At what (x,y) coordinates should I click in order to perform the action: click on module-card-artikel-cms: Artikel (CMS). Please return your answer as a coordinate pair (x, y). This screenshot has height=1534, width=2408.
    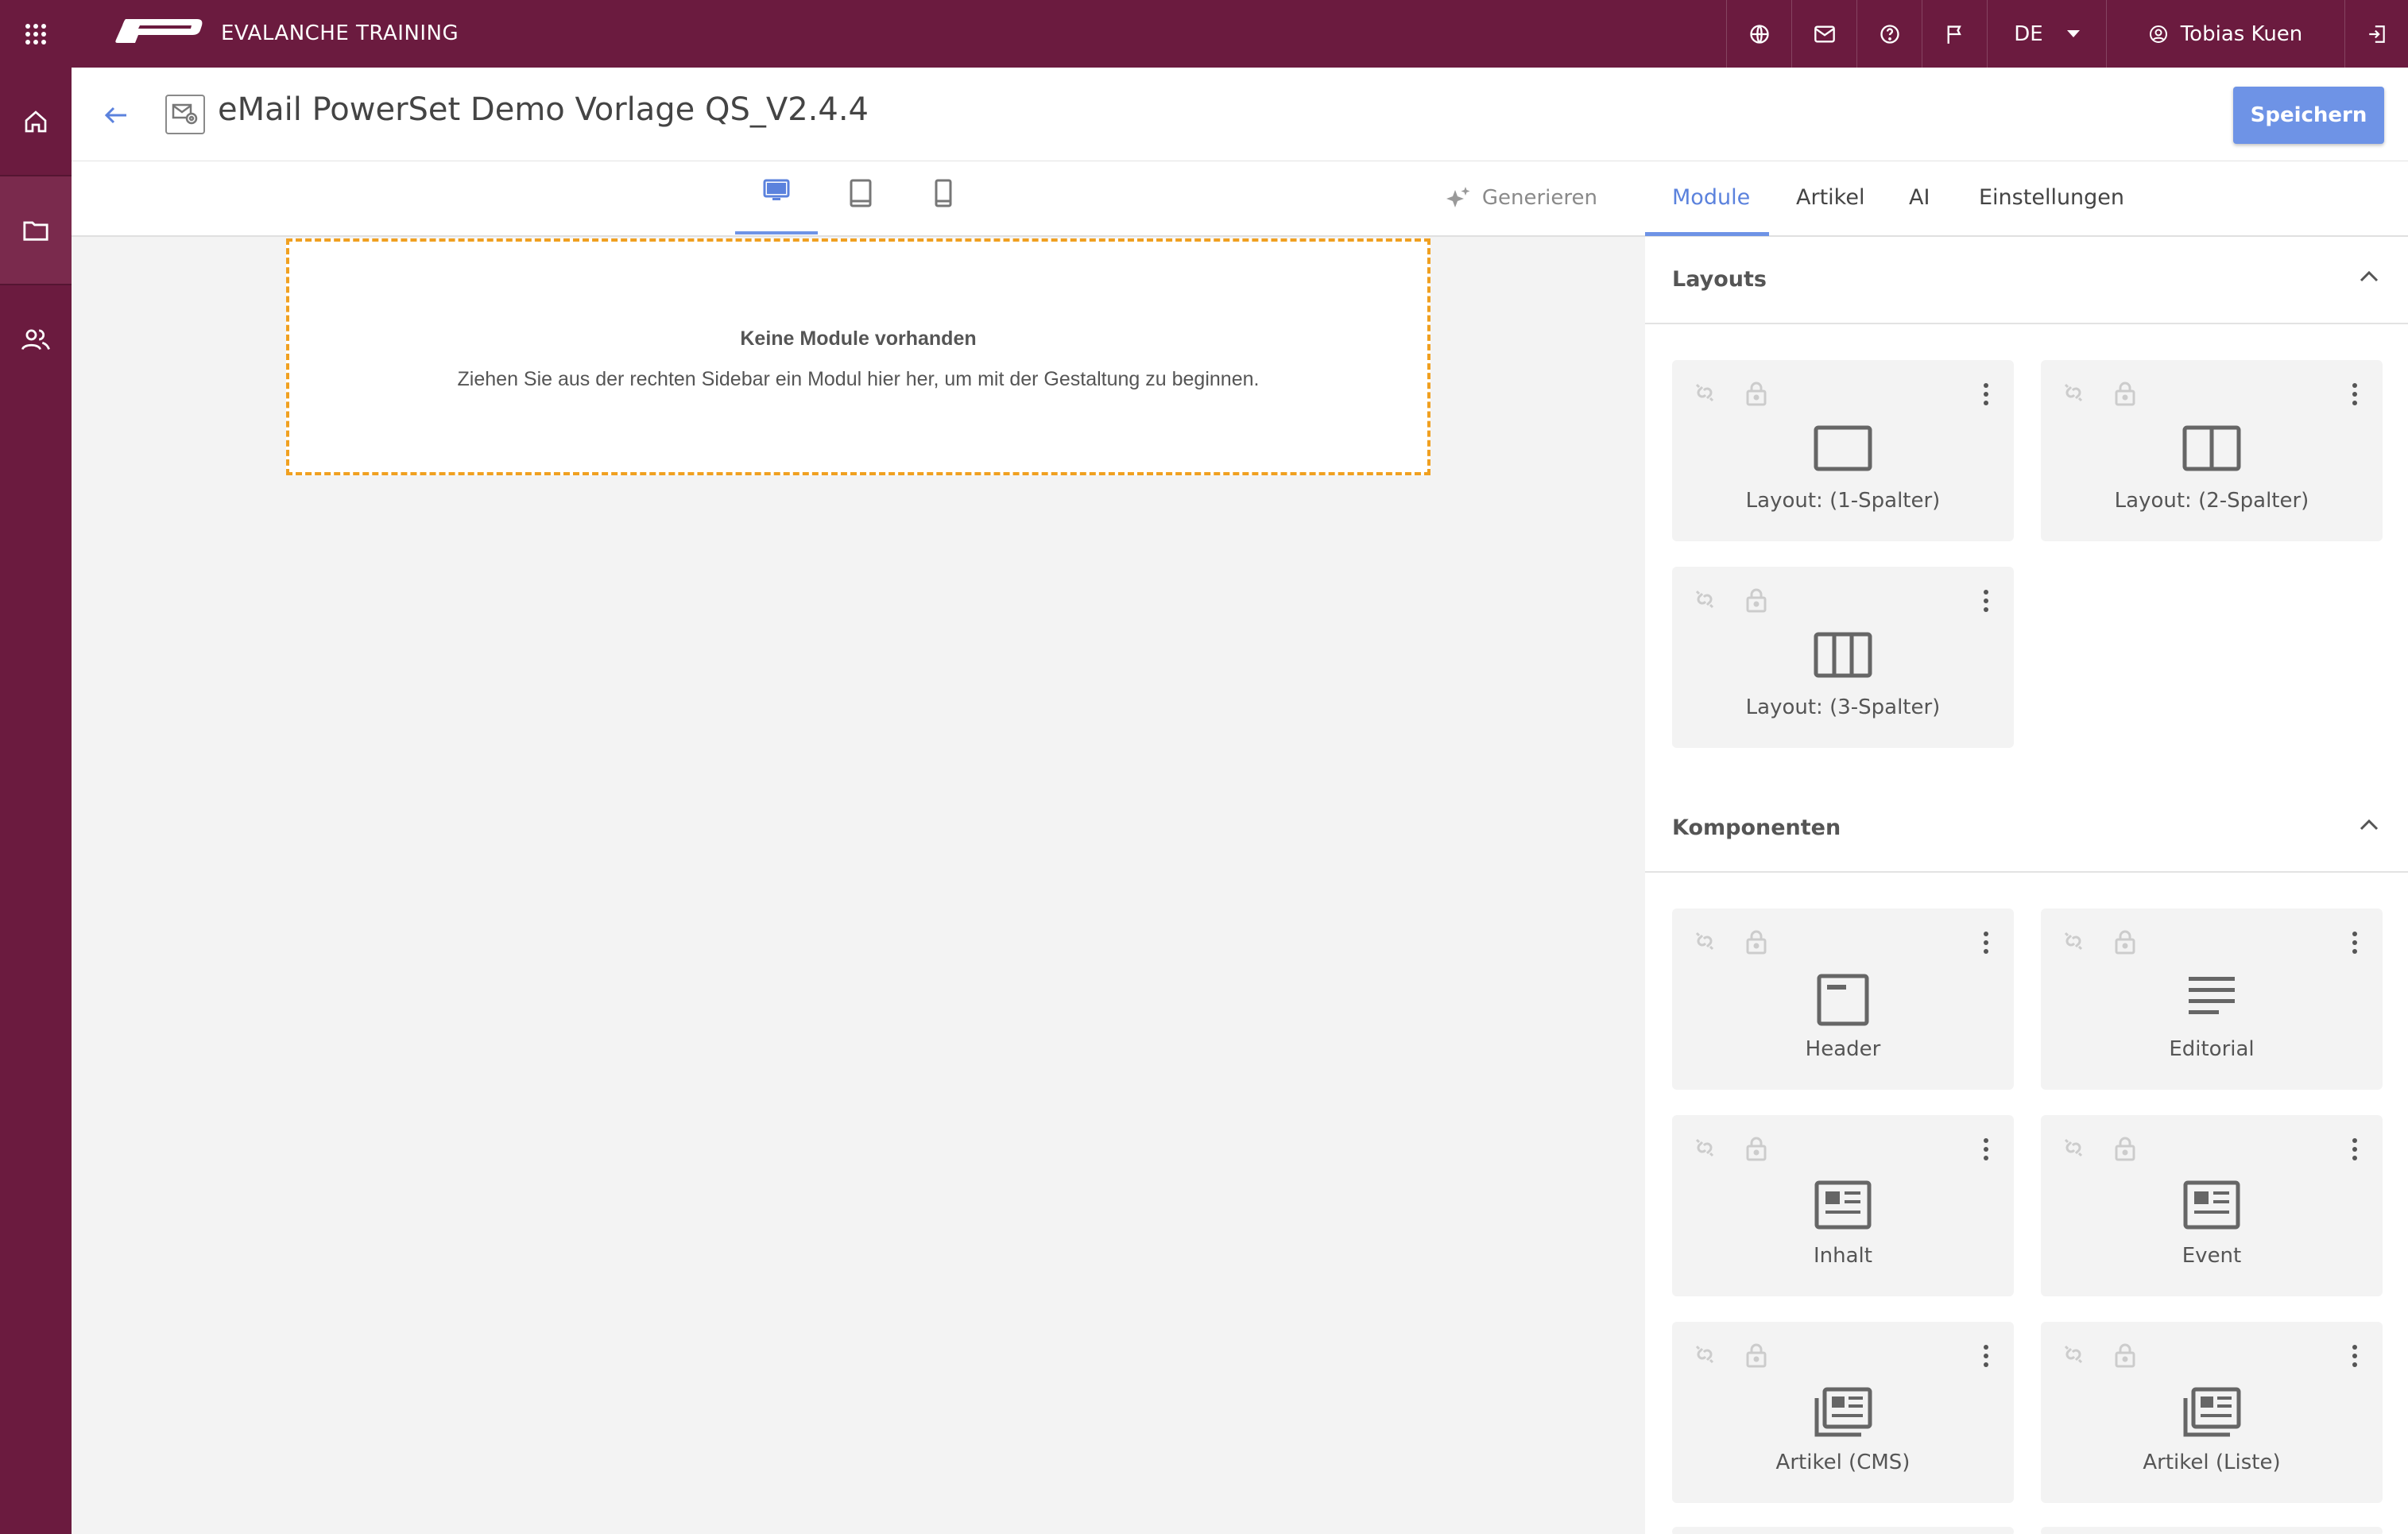
    Looking at the image, I should click on (1843, 1413).